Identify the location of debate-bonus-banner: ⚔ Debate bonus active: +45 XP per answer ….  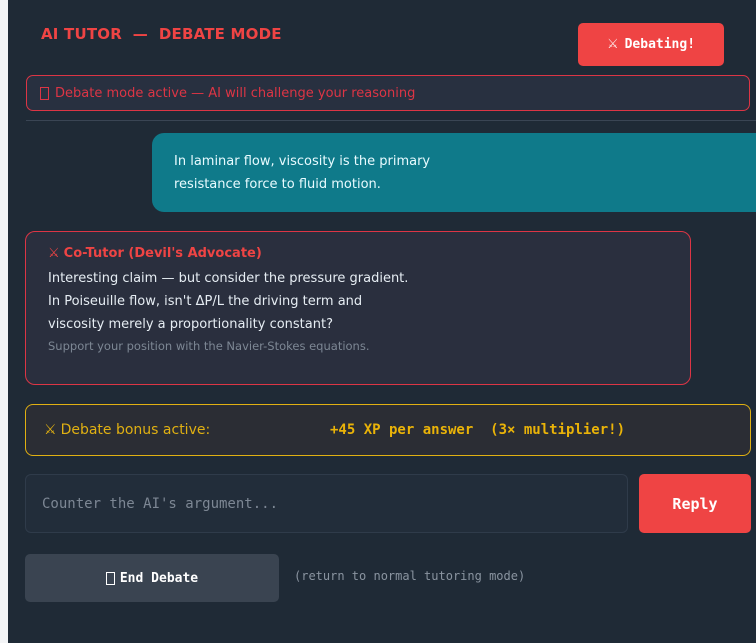
(388, 430).